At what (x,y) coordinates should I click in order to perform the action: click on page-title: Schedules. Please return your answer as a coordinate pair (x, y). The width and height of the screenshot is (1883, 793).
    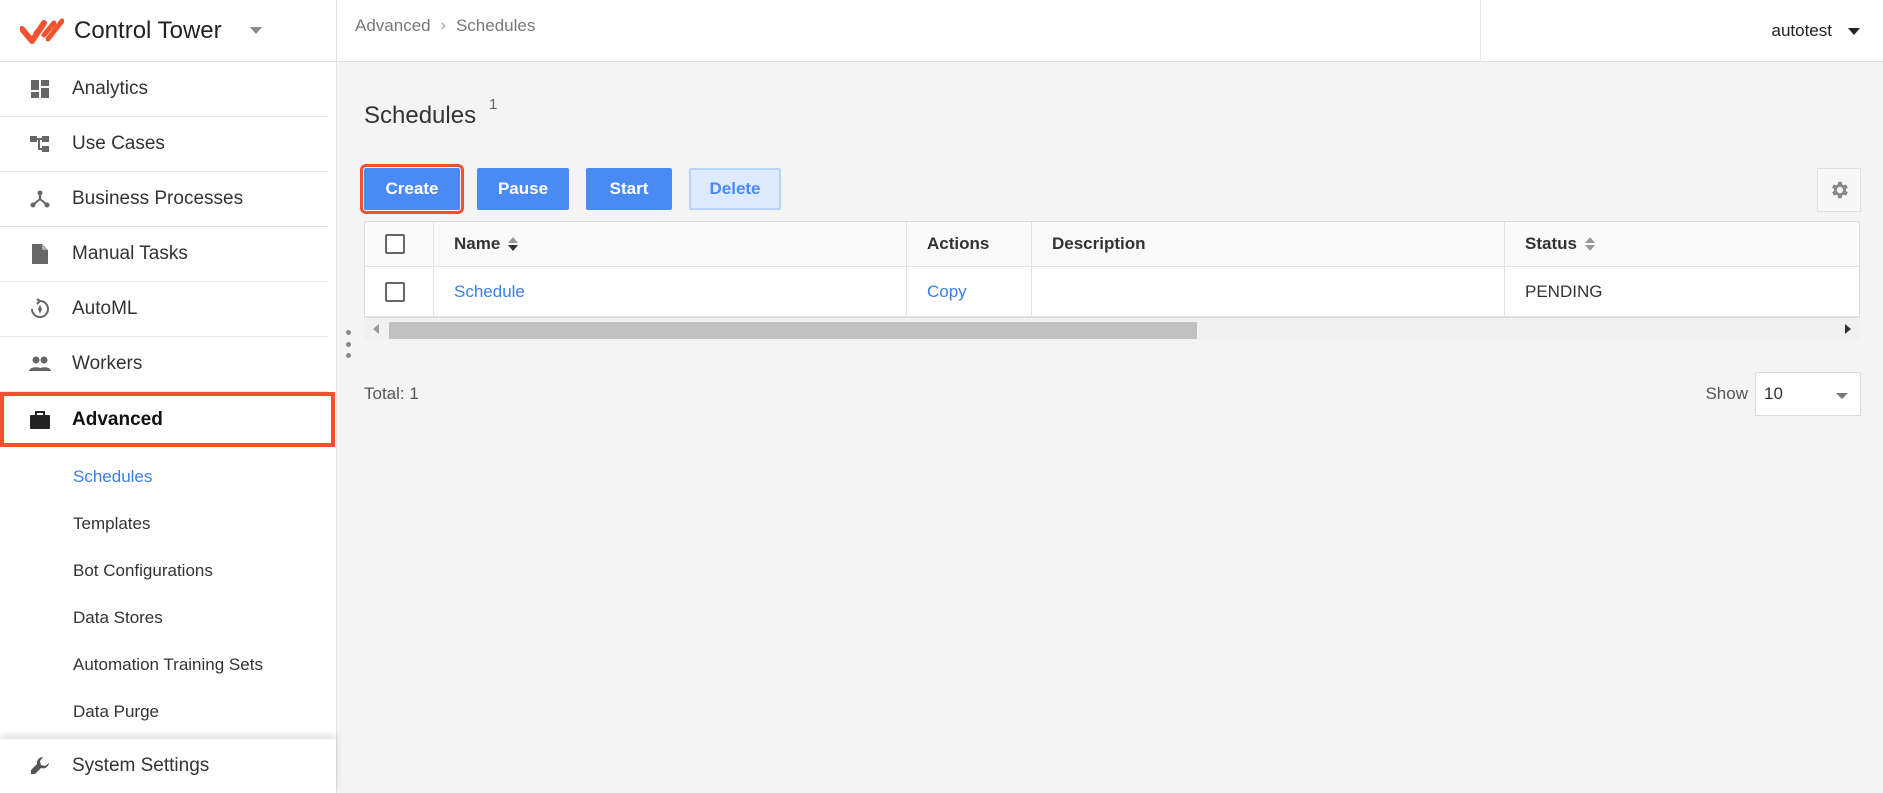
    Looking at the image, I should click on (420, 115).